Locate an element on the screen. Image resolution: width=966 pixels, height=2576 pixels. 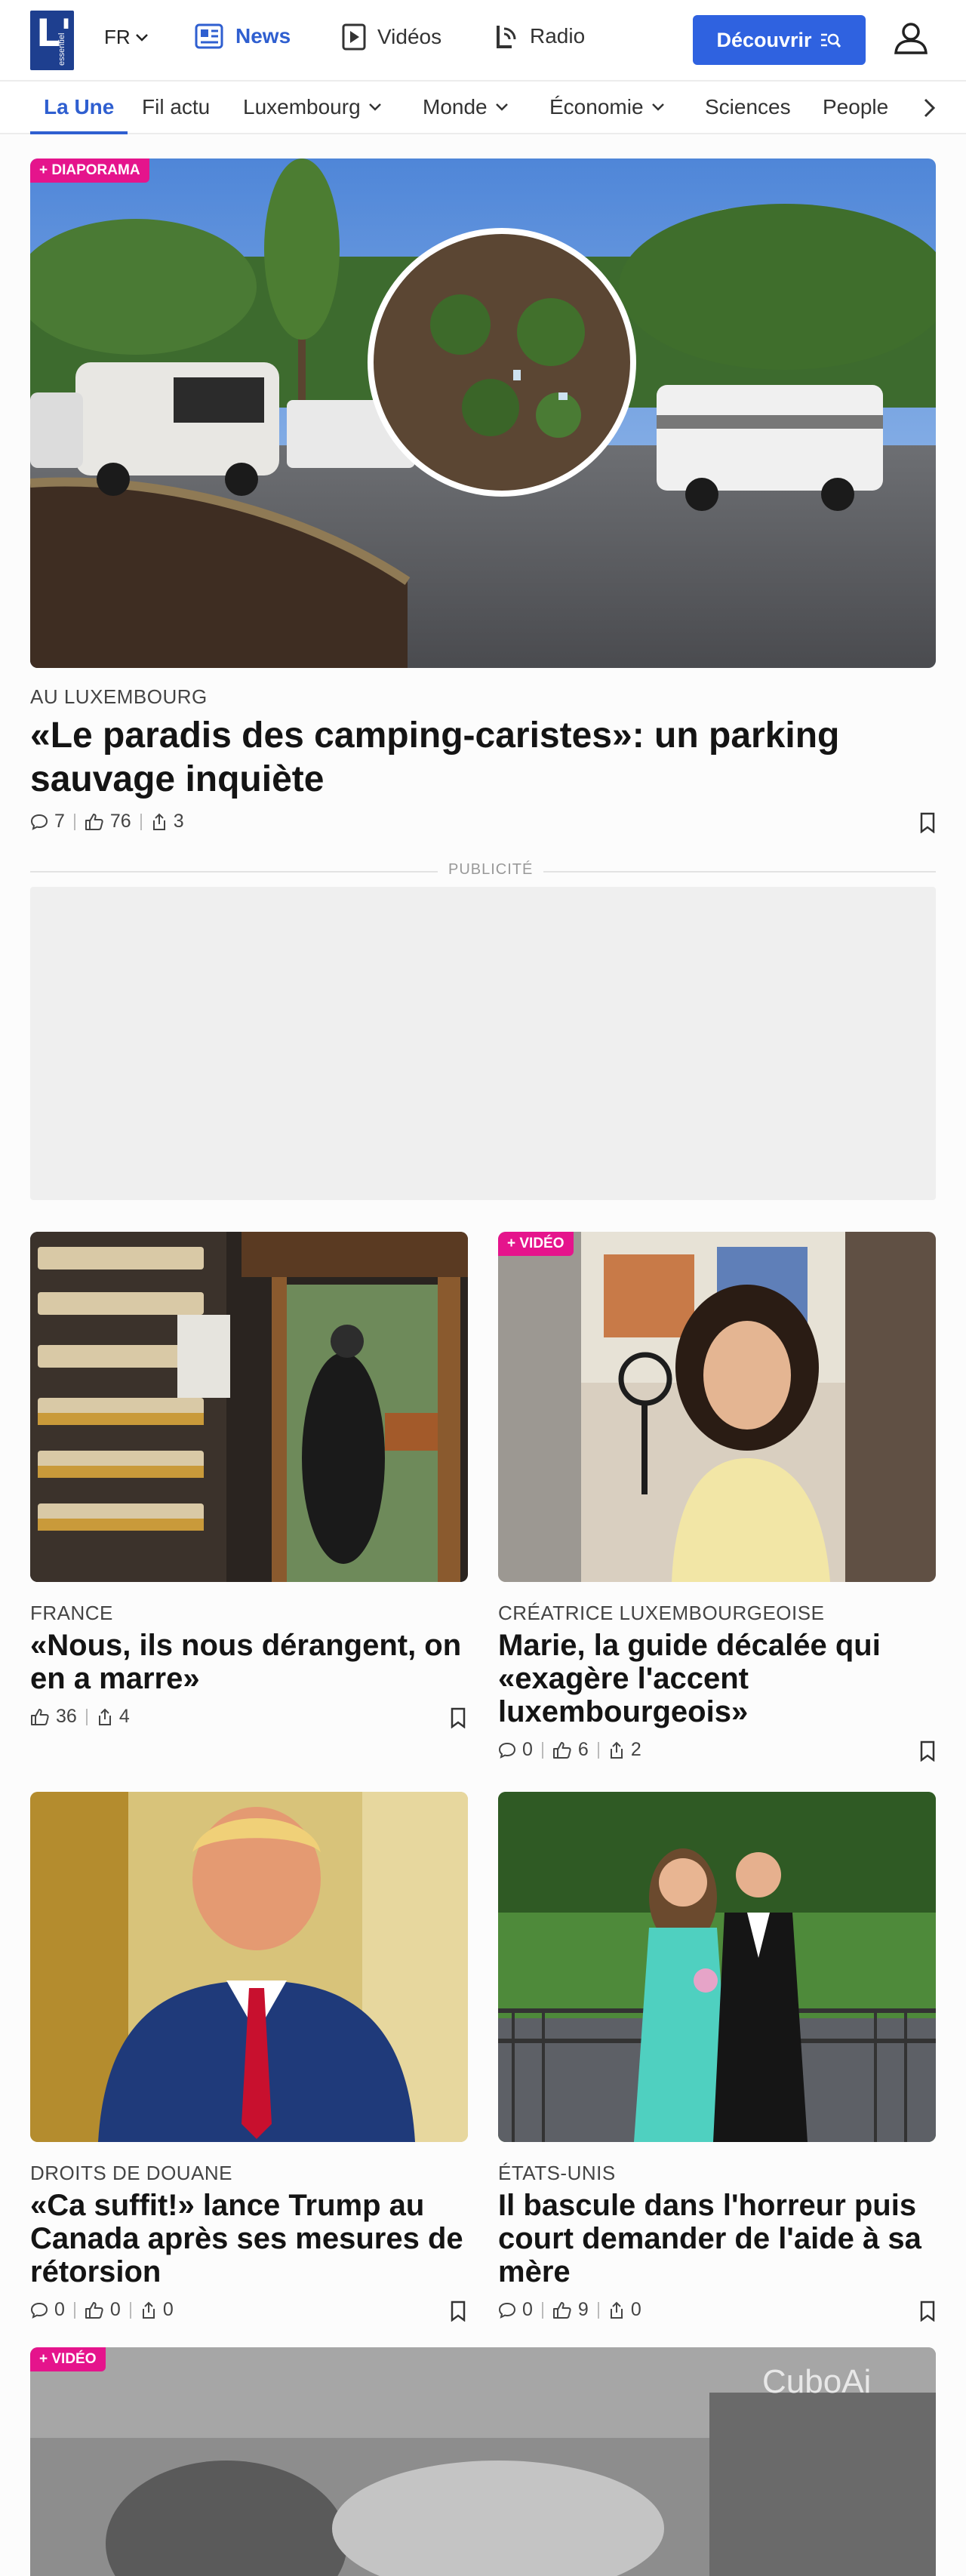
tab-fil-actu: Fil actu is located at coordinates (176, 107).